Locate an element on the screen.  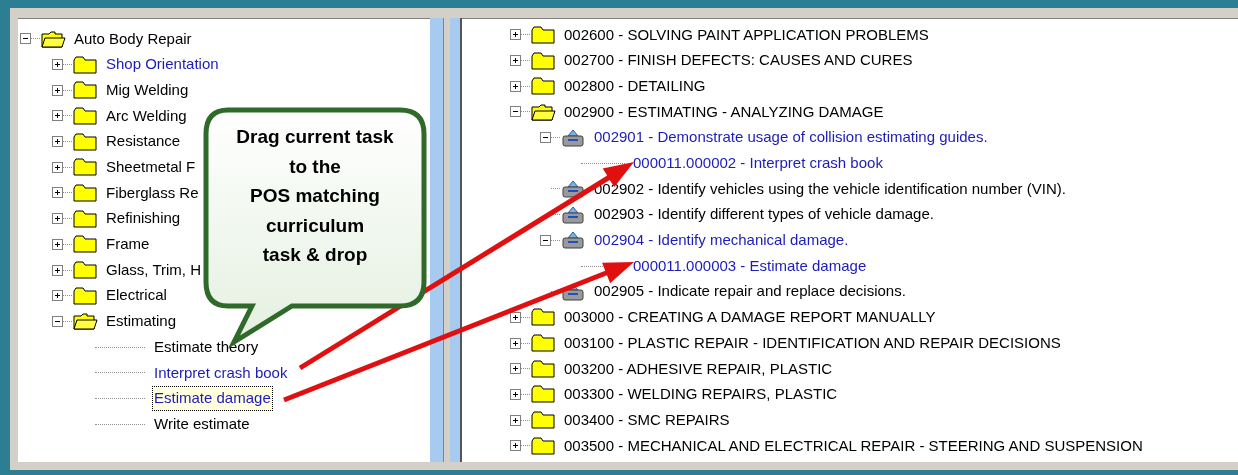
tree-item: Arc Welding is located at coordinates (146, 116).